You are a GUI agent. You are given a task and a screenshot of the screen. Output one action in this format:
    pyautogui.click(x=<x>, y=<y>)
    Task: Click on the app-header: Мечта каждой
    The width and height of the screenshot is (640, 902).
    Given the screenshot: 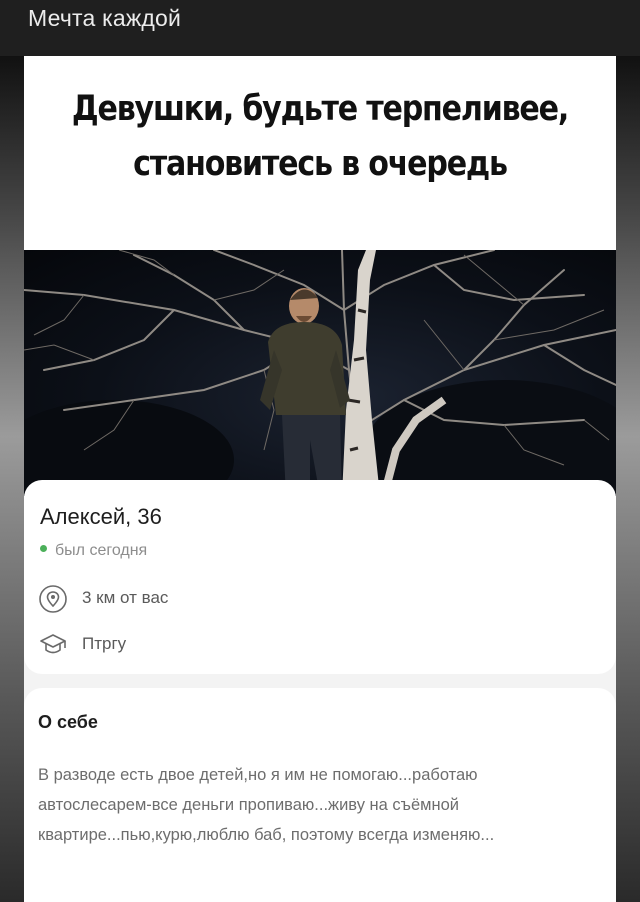 What is the action you would take?
    pyautogui.click(x=320, y=28)
    